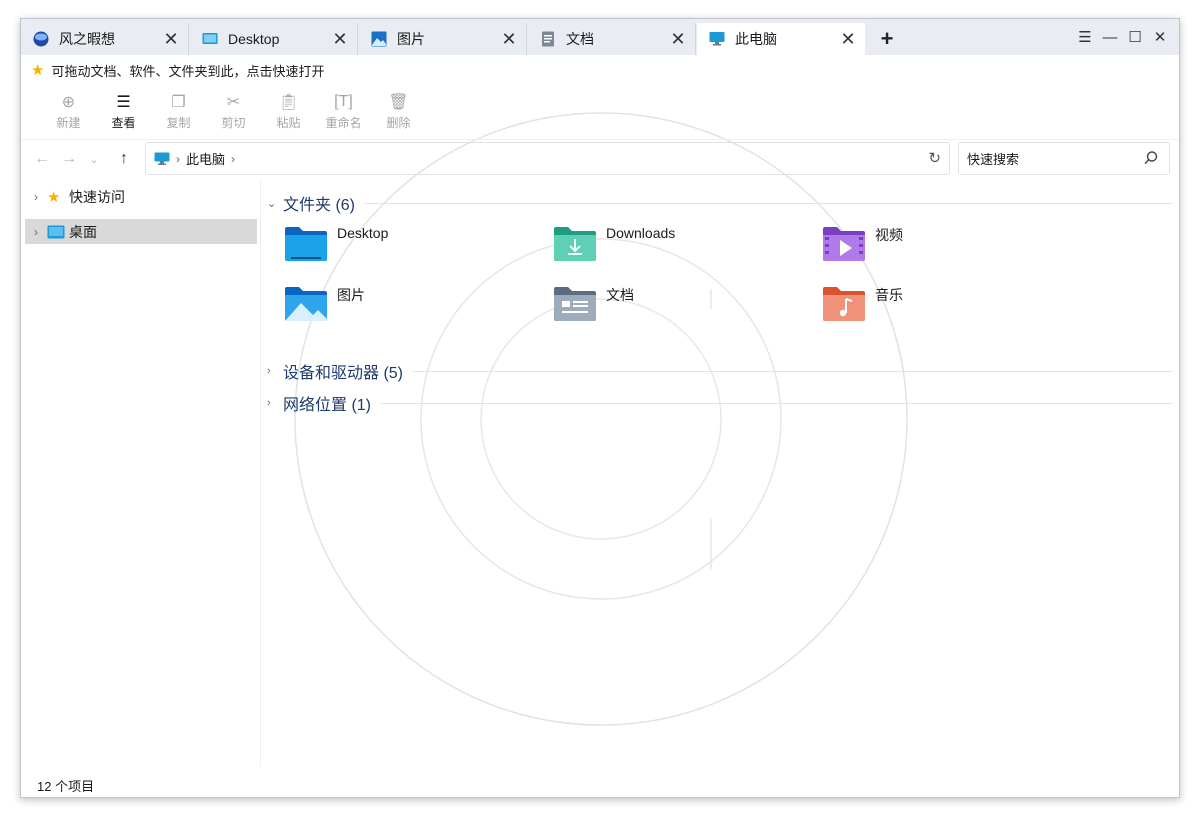  Describe the element at coordinates (580, 39) in the screenshot. I see `tab-label: 文档` at that location.